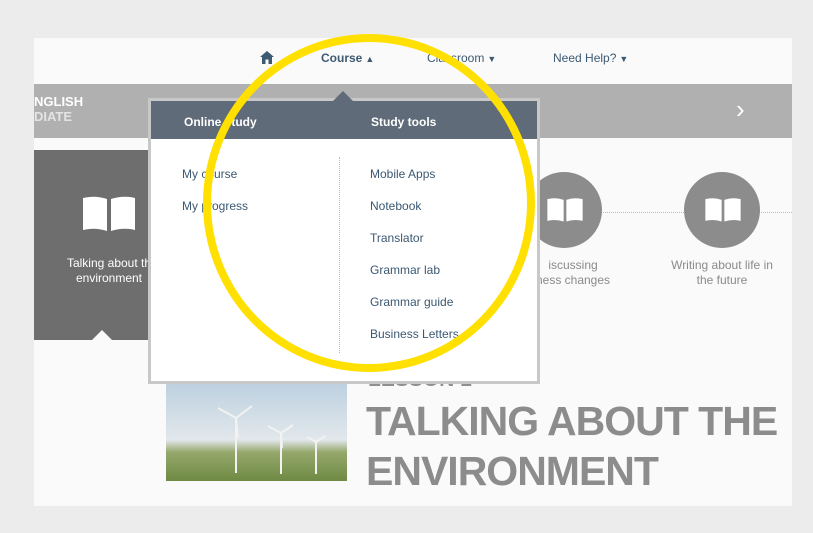  I want to click on lesson-step-label: Writing about life in the future, so click(722, 273).